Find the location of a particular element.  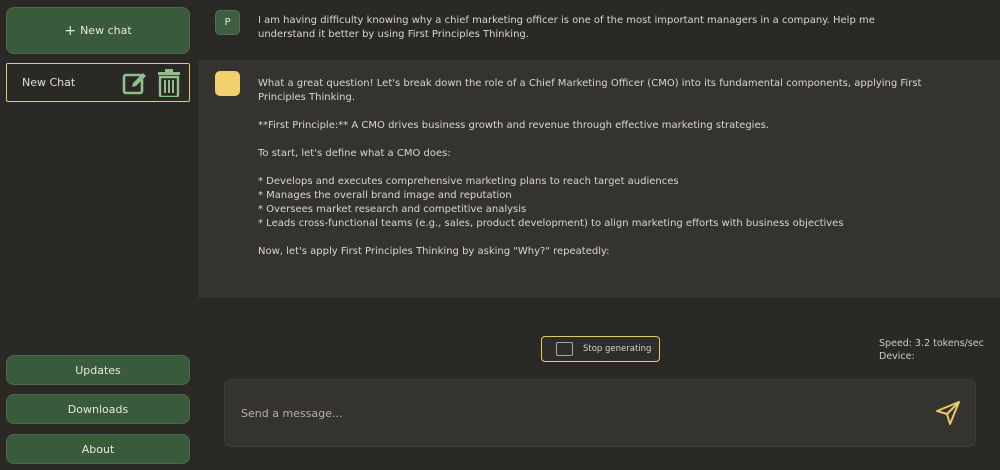

trash-icon is located at coordinates (169, 82).